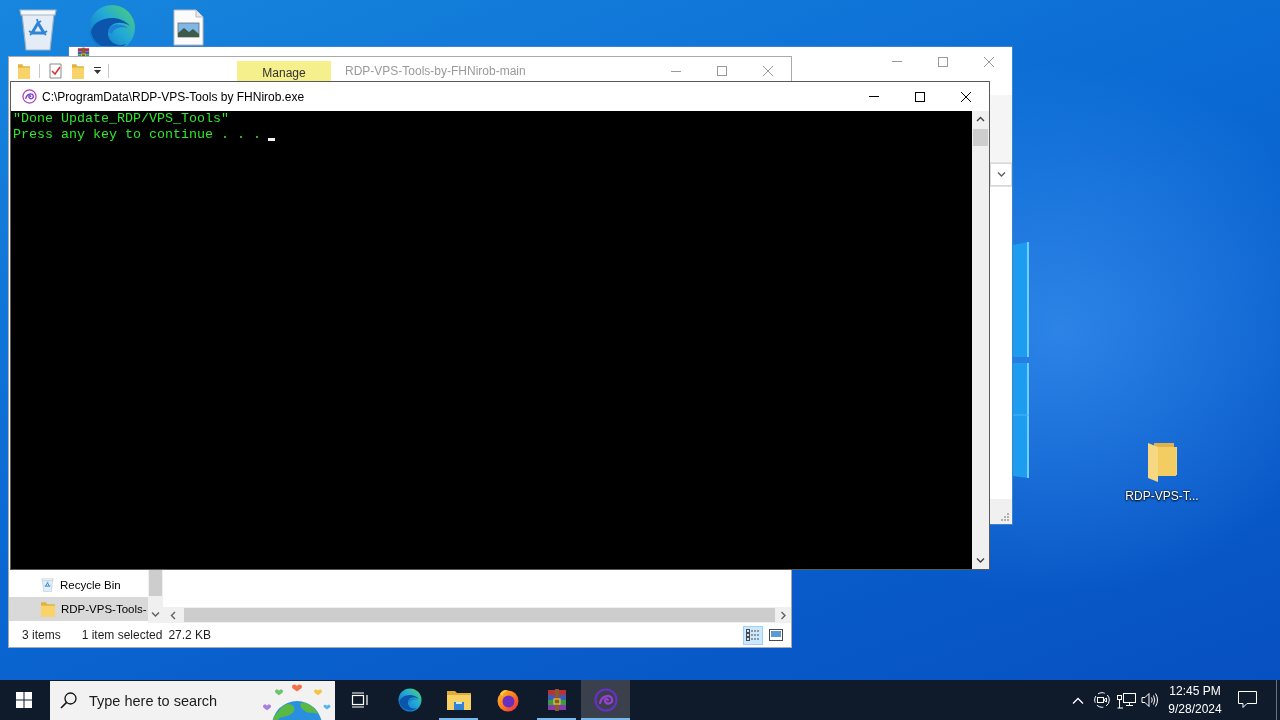 Image resolution: width=1280 pixels, height=720 pixels. What do you see at coordinates (173, 615) in the screenshot?
I see `chevron-left-icon` at bounding box center [173, 615].